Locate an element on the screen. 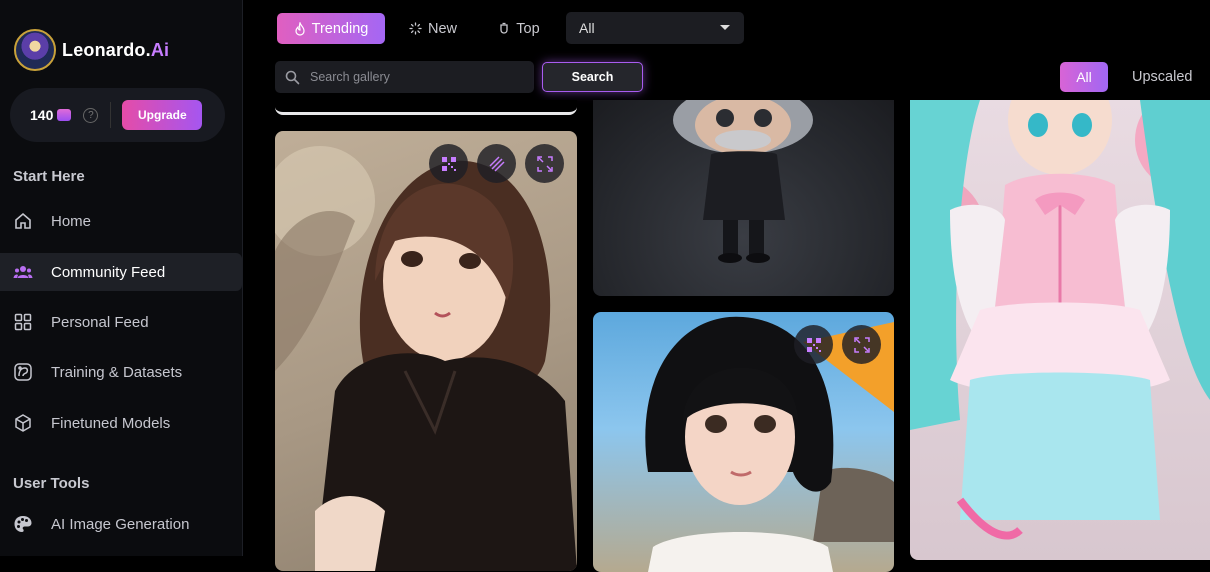 Image resolution: width=1210 pixels, height=572 pixels. sidebar-item-label: Home is located at coordinates (71, 221).